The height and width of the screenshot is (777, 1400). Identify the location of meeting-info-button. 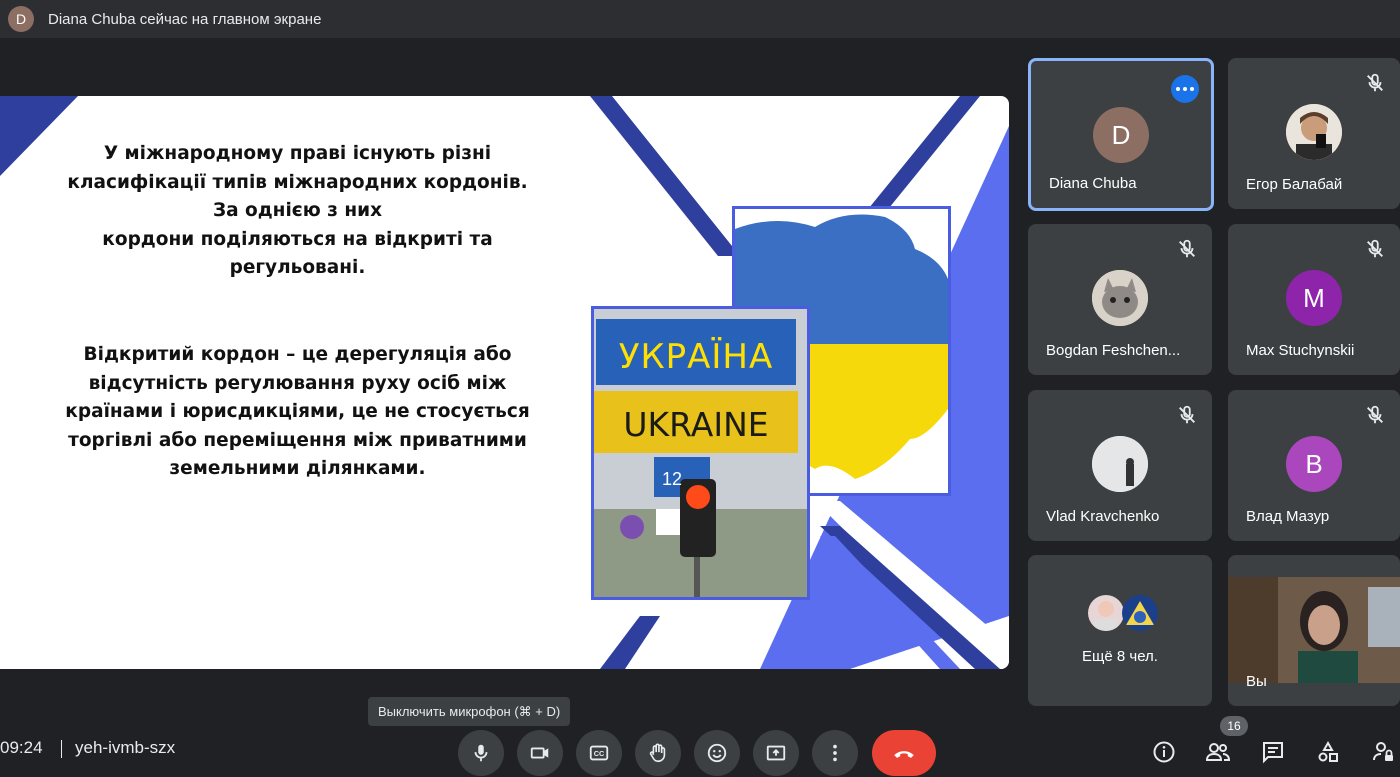
(1164, 752).